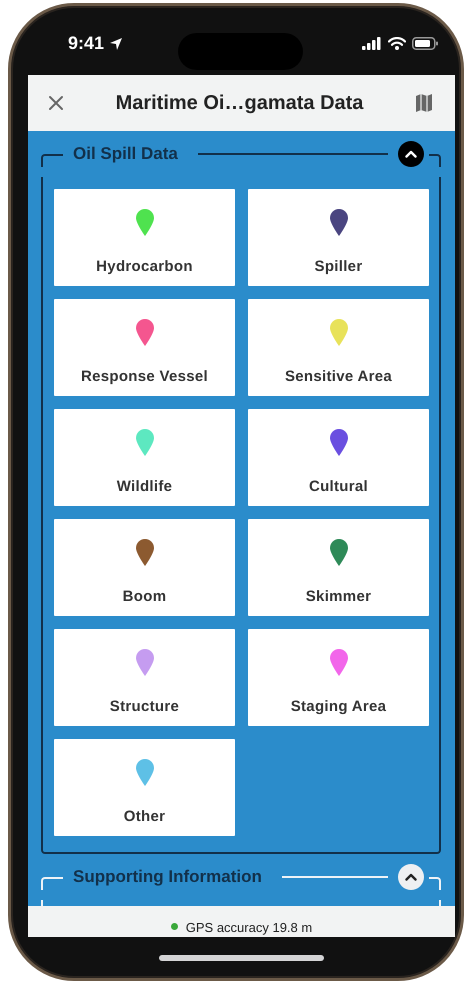  I want to click on location-arrow-icon, so click(116, 43).